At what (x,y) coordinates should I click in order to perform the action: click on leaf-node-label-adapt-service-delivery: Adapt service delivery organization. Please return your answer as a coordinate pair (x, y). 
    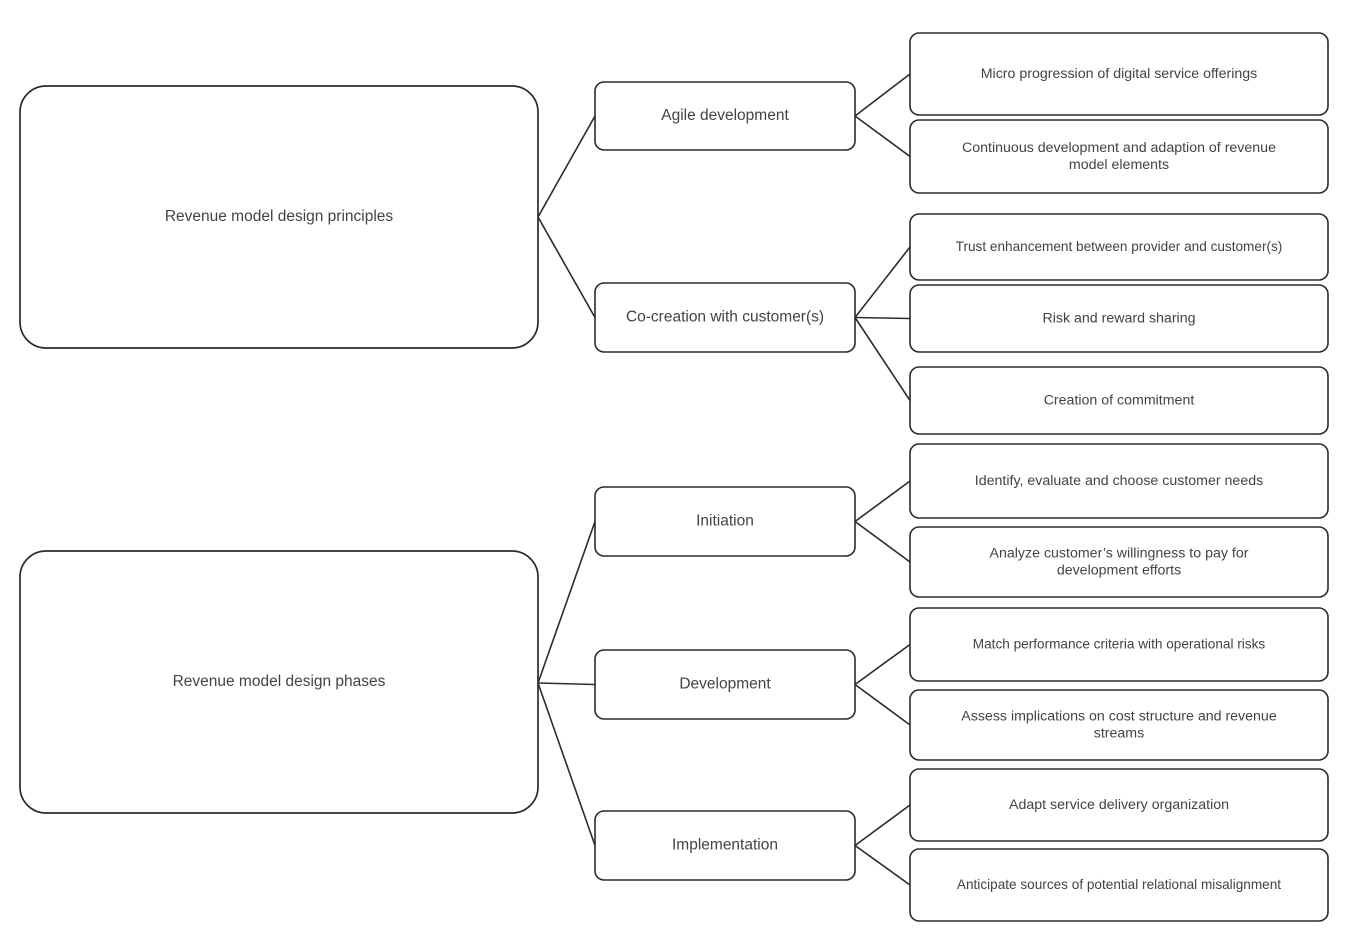
    Looking at the image, I should click on (1119, 805).